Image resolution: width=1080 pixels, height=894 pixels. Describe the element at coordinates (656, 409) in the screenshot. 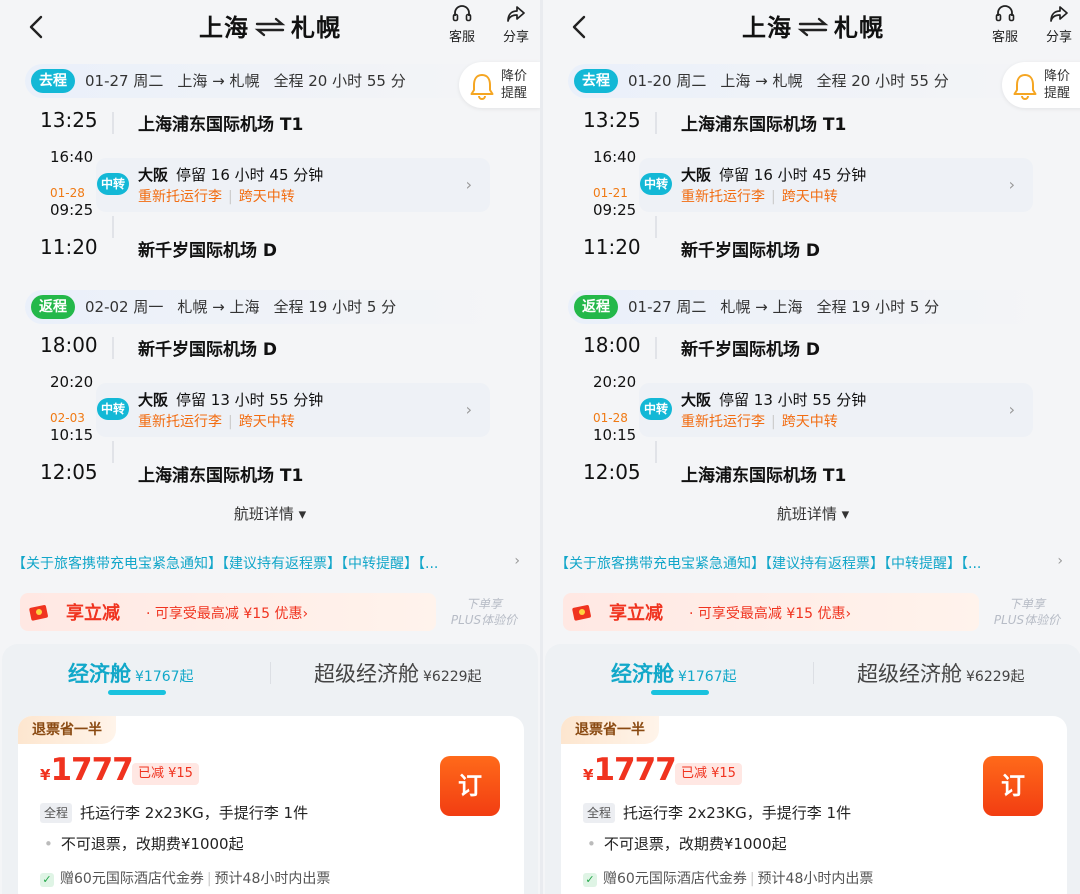

I see `transfer-tag: 中转` at that location.